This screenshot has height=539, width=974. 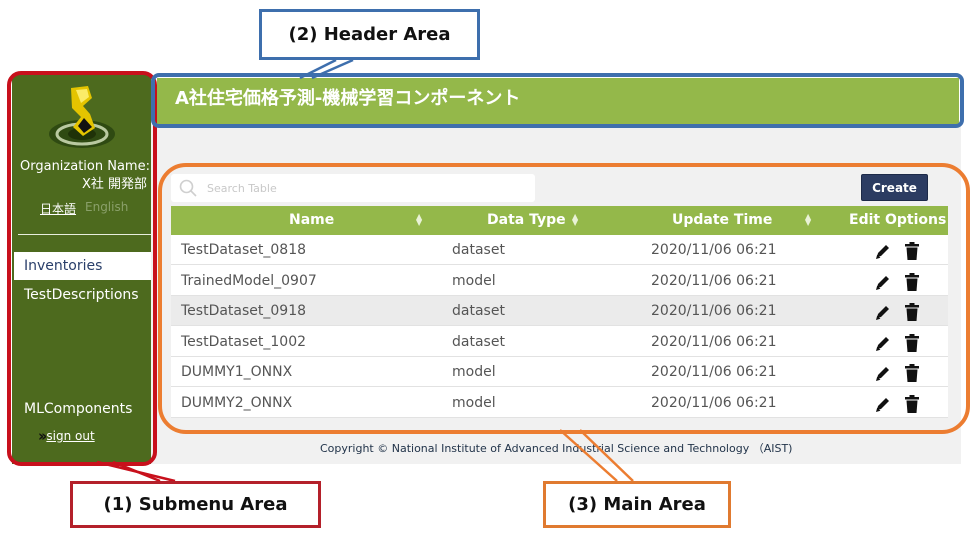 I want to click on sidebar-divider, so click(x=84, y=234).